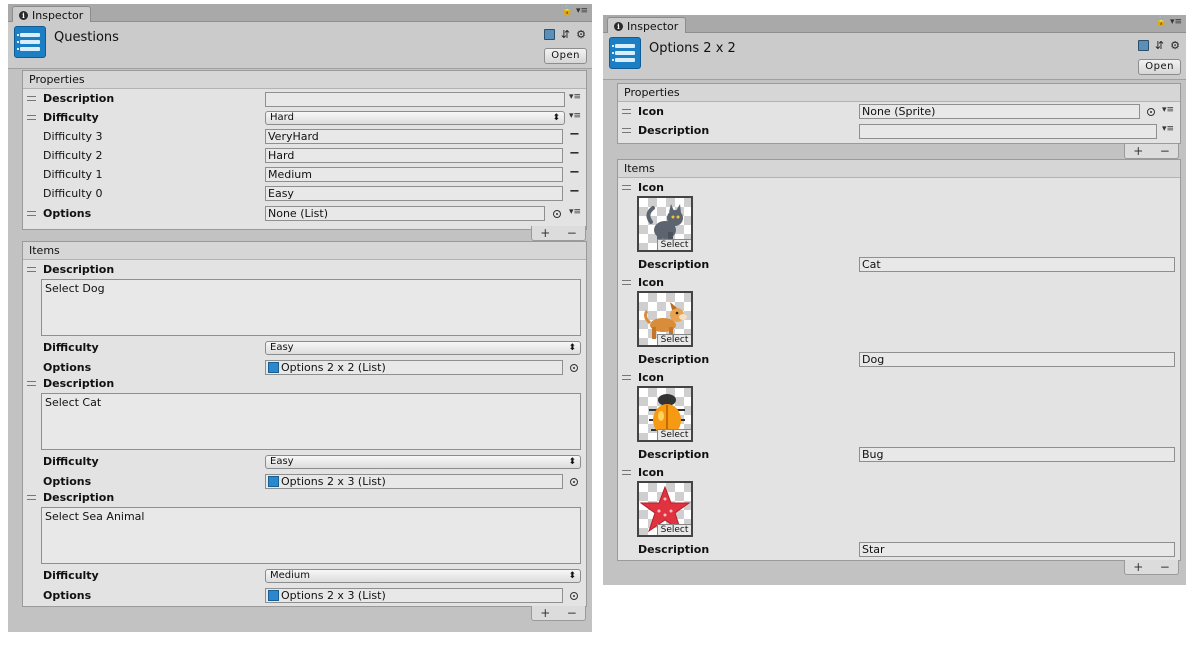  I want to click on difficulty-level-field: Easy, so click(414, 193).